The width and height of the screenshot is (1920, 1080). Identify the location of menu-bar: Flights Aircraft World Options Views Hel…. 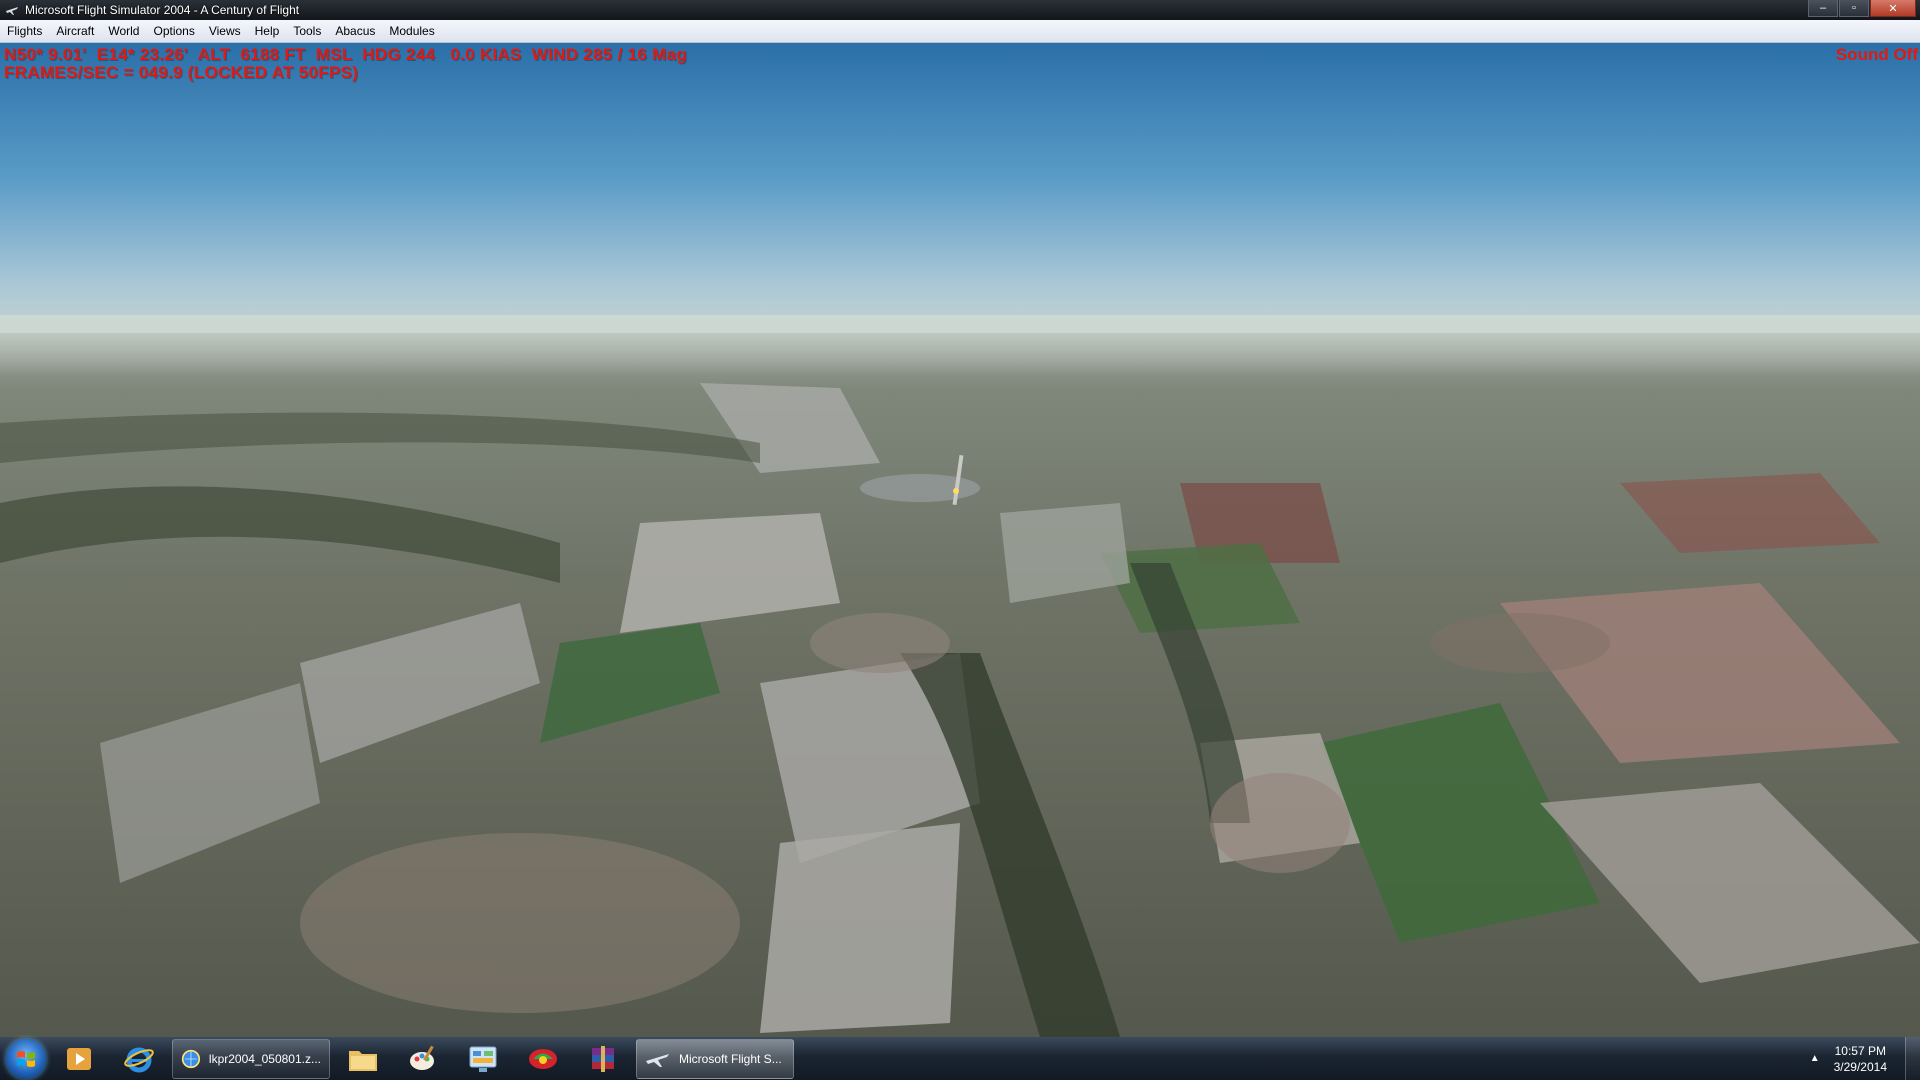
(960, 31).